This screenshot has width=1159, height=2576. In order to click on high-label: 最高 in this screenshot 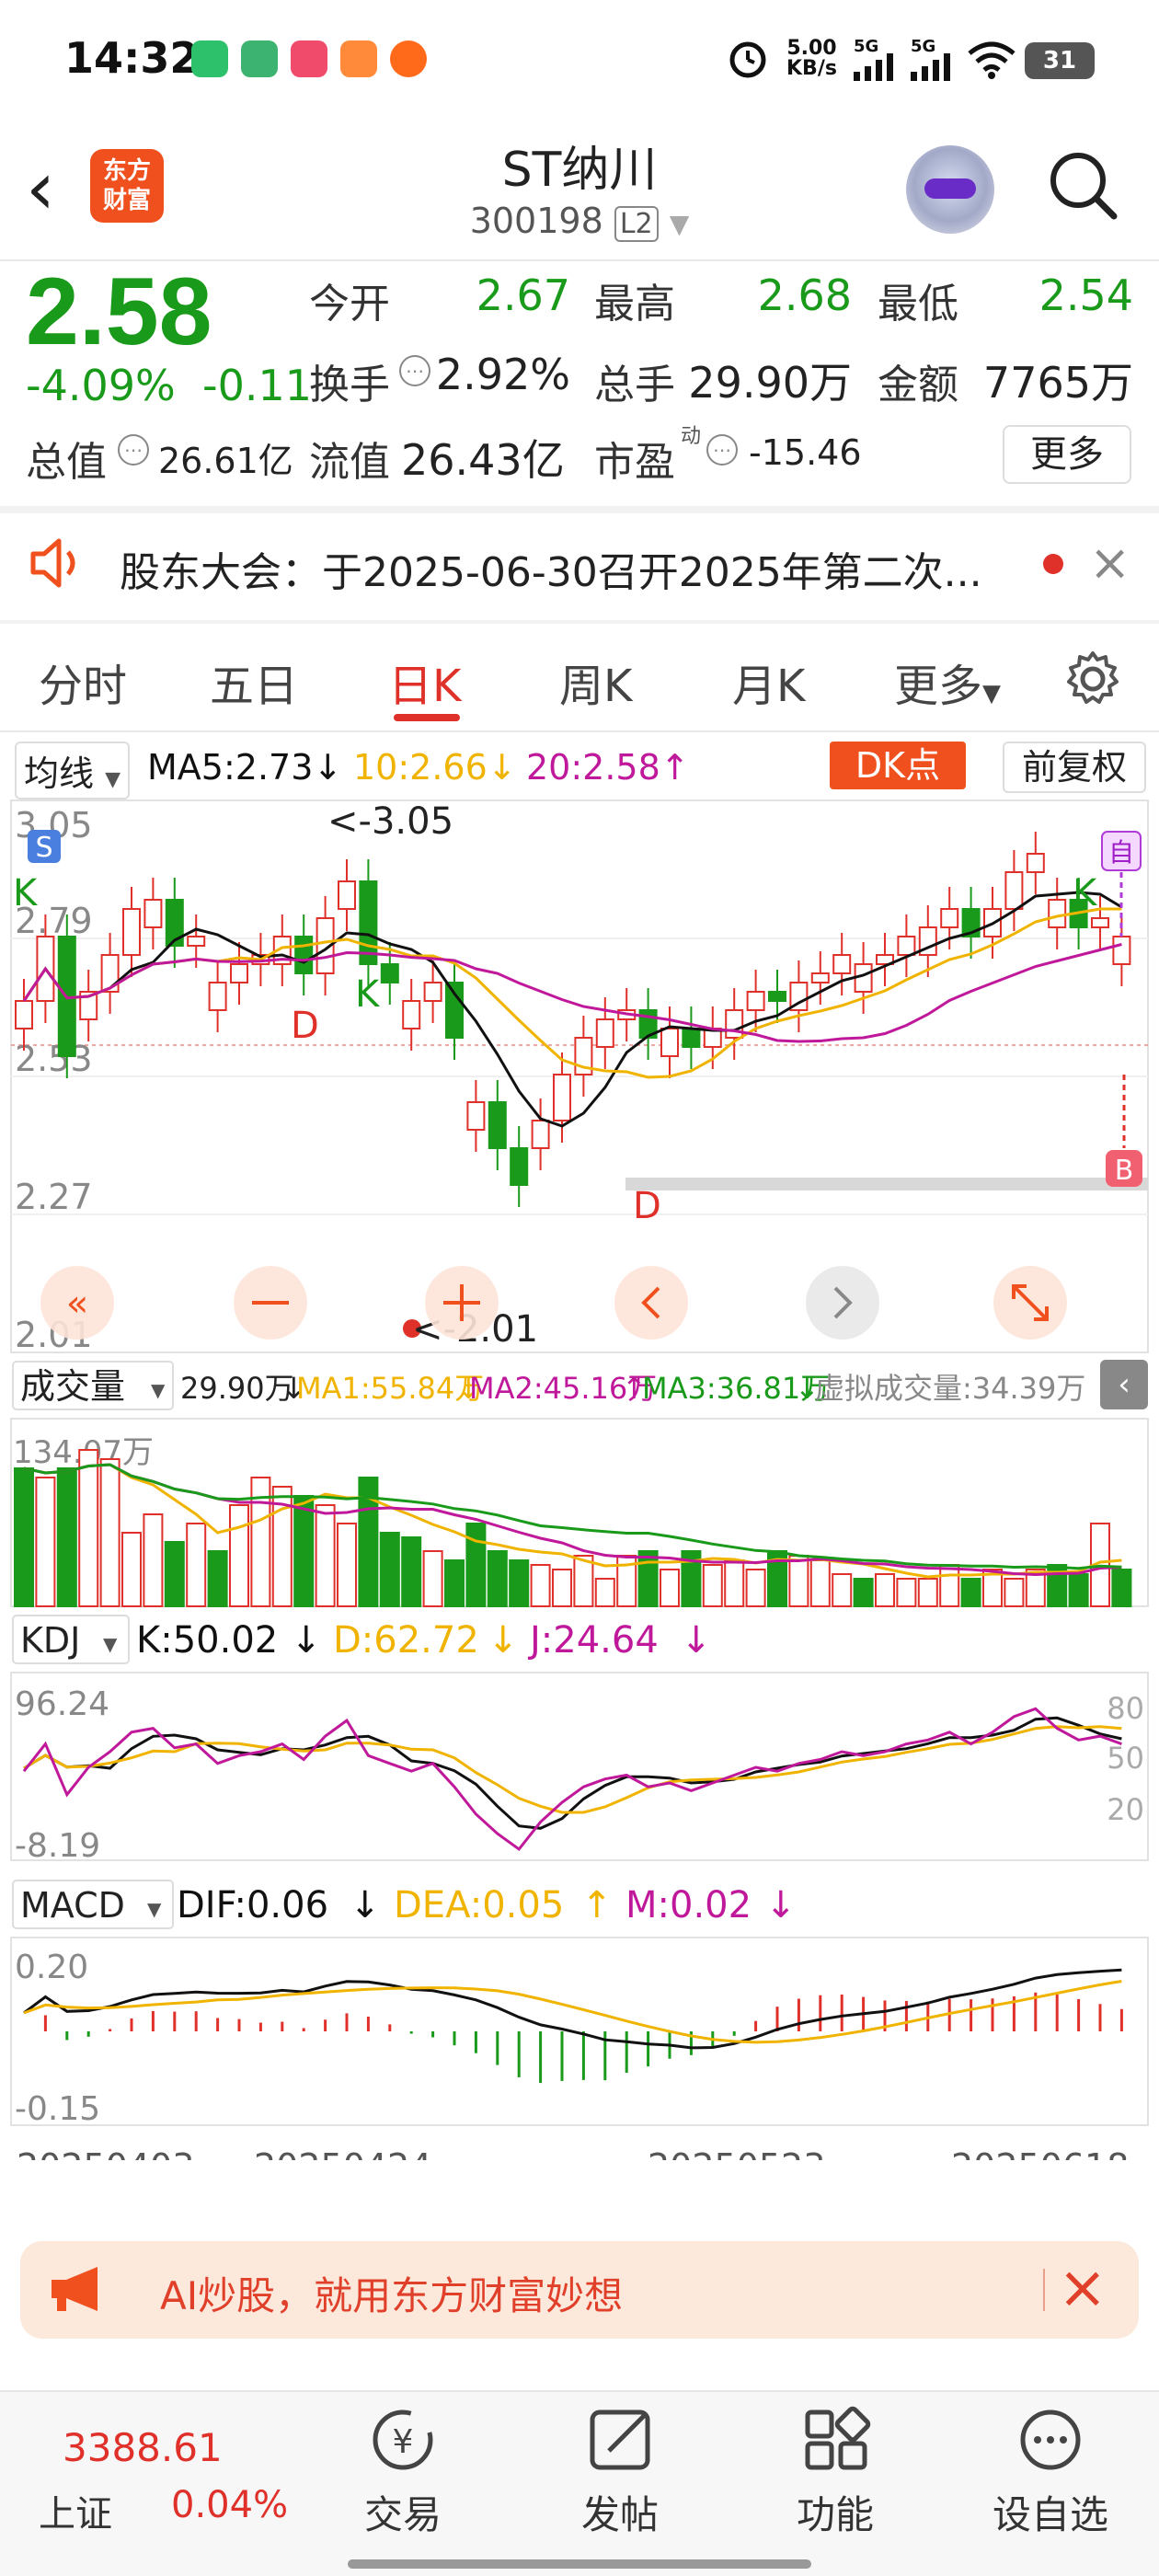, I will do `click(634, 304)`.